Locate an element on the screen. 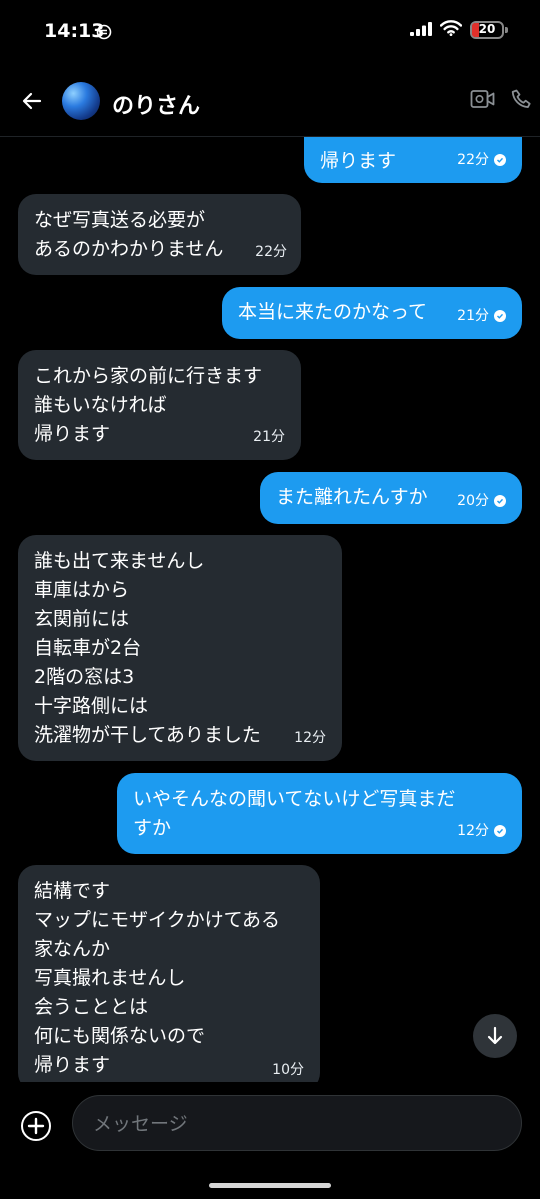 This screenshot has width=540, height=1199. add-attachment-button is located at coordinates (36, 1126).